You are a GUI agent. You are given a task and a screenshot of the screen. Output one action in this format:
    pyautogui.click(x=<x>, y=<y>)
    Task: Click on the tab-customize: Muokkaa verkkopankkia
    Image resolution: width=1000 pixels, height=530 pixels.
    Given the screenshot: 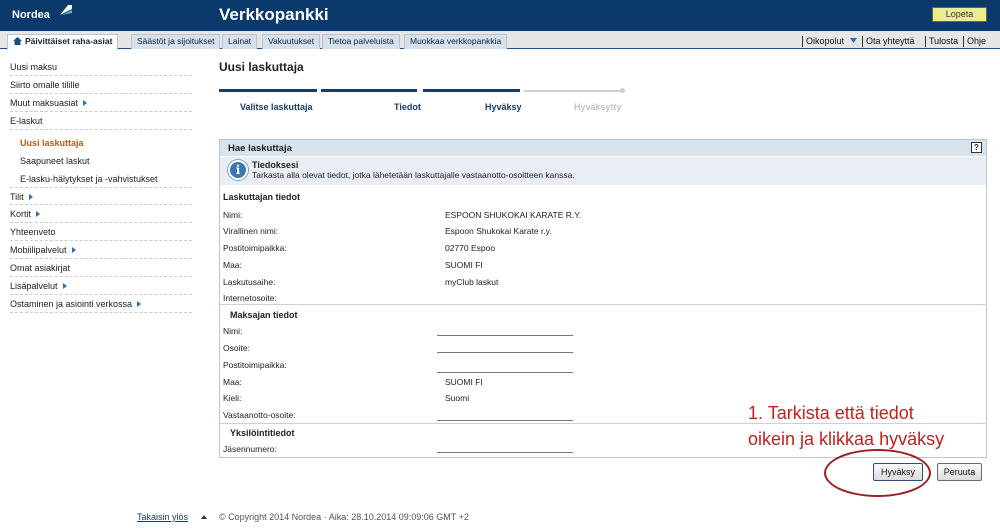 What is the action you would take?
    pyautogui.click(x=456, y=41)
    